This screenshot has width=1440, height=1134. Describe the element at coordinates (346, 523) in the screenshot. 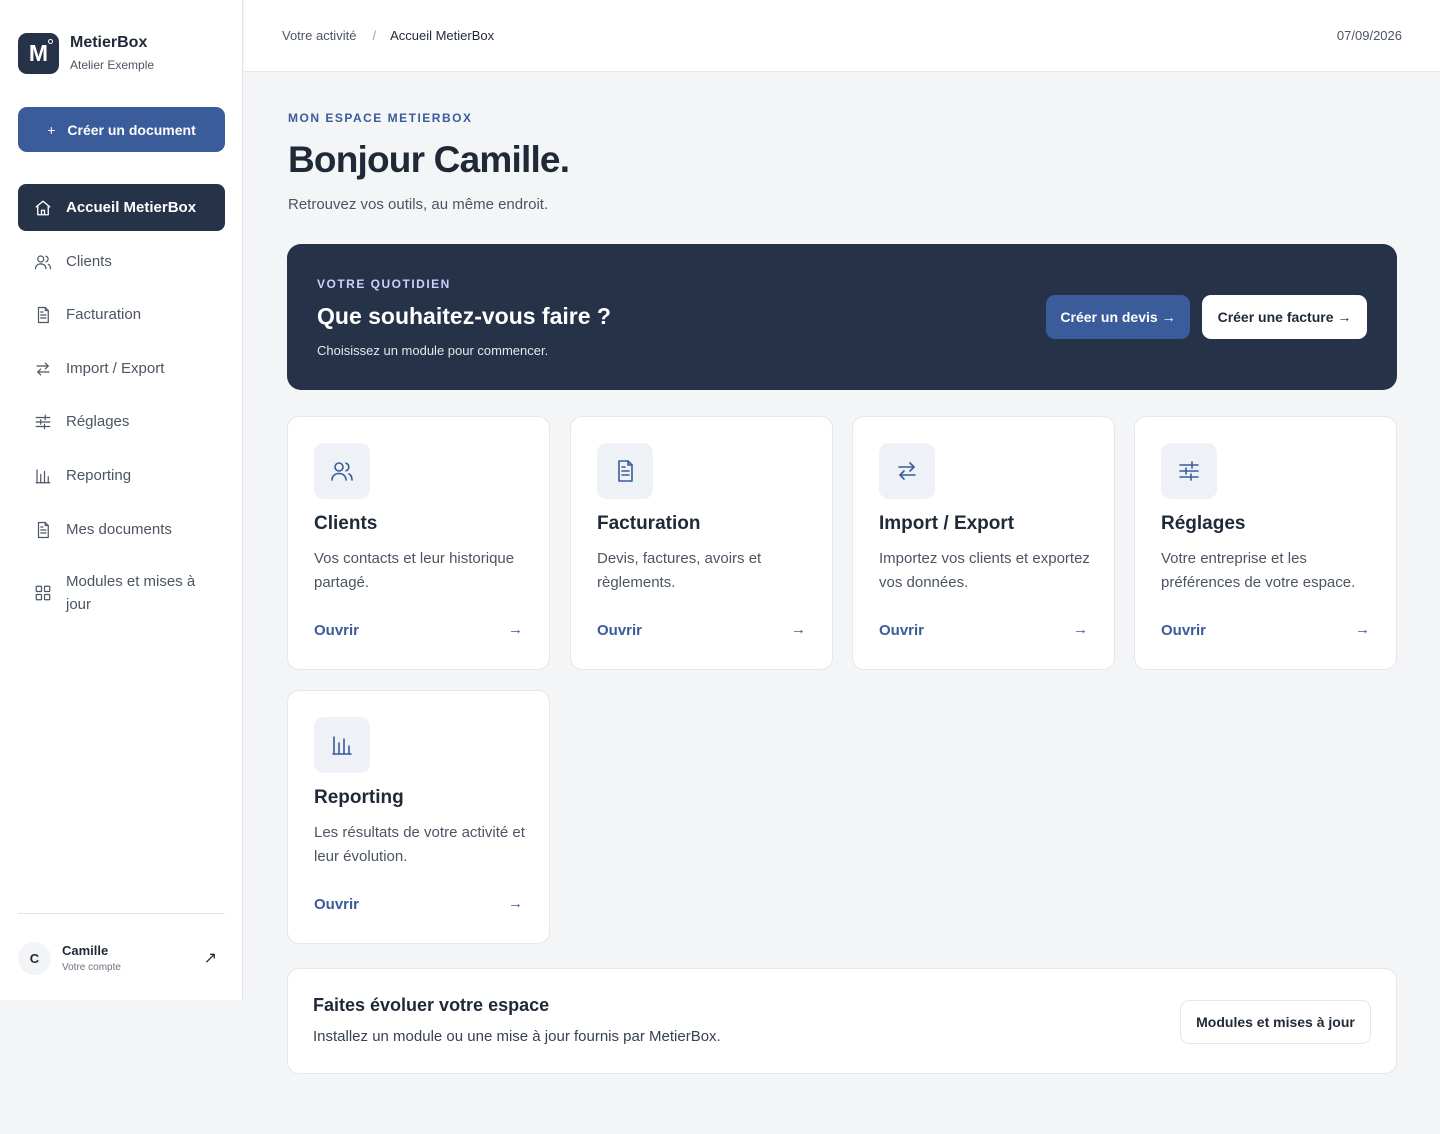

I see `module-title: Clients` at that location.